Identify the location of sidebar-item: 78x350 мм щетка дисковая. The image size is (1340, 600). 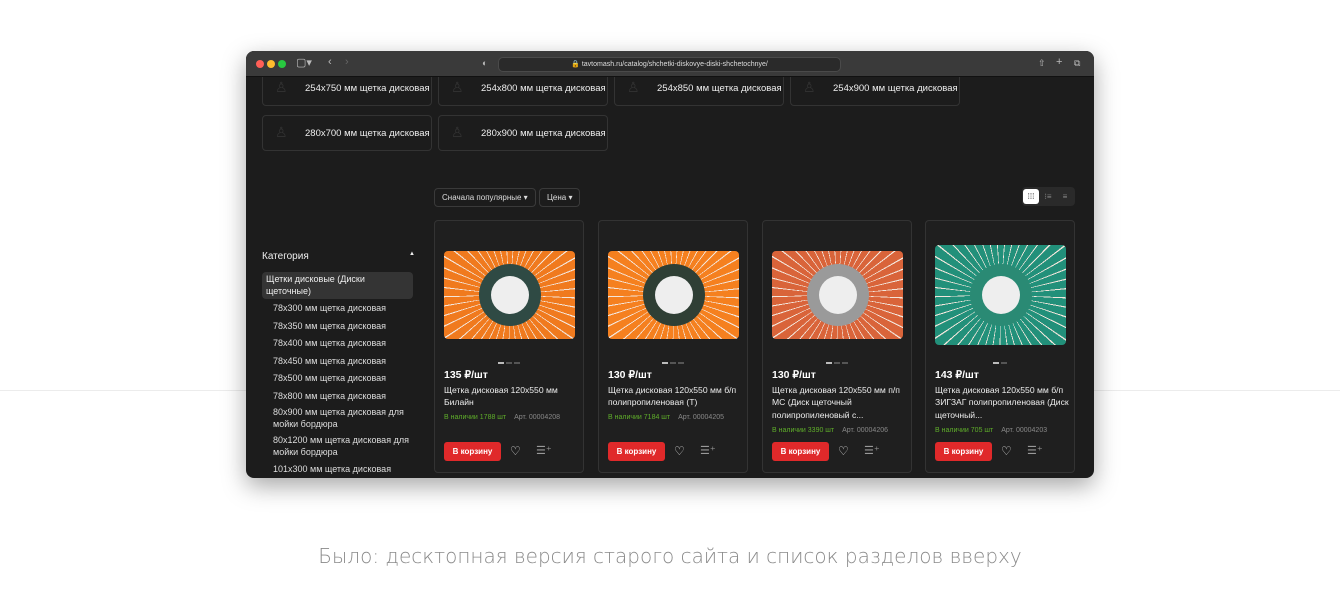
(343, 327).